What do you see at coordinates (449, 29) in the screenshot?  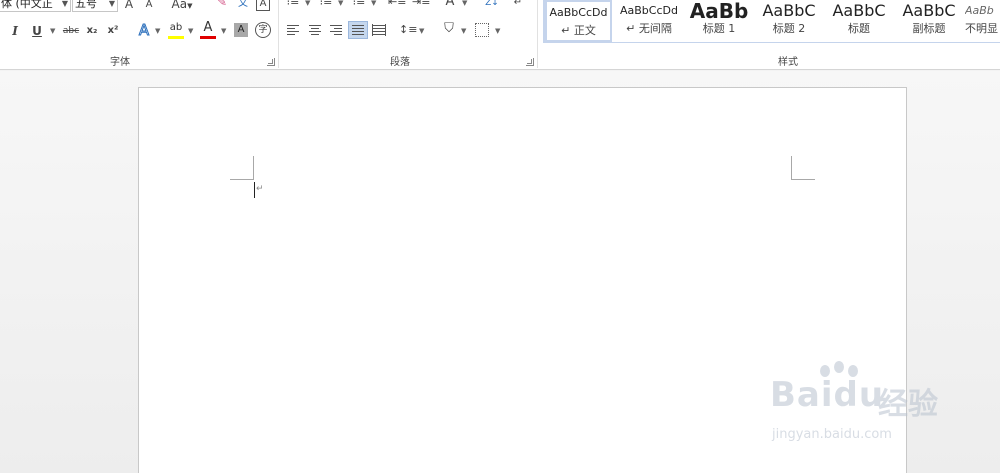 I see `shading-icon: ⛉` at bounding box center [449, 29].